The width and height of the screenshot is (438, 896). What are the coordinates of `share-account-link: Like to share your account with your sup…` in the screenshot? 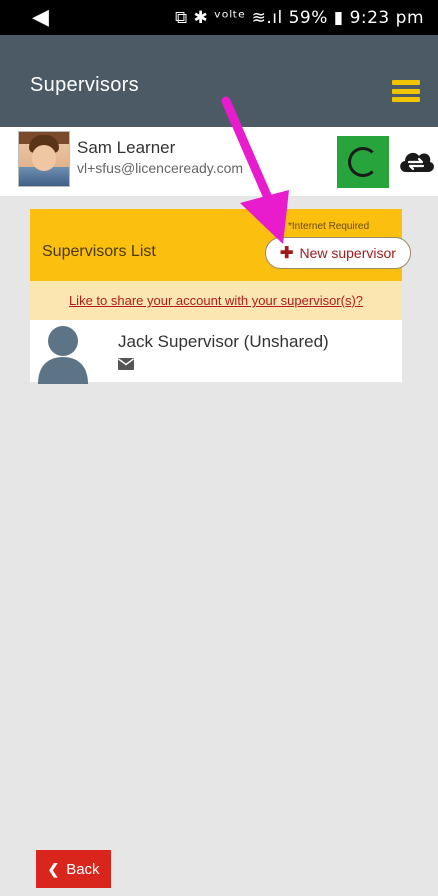 It's located at (216, 300).